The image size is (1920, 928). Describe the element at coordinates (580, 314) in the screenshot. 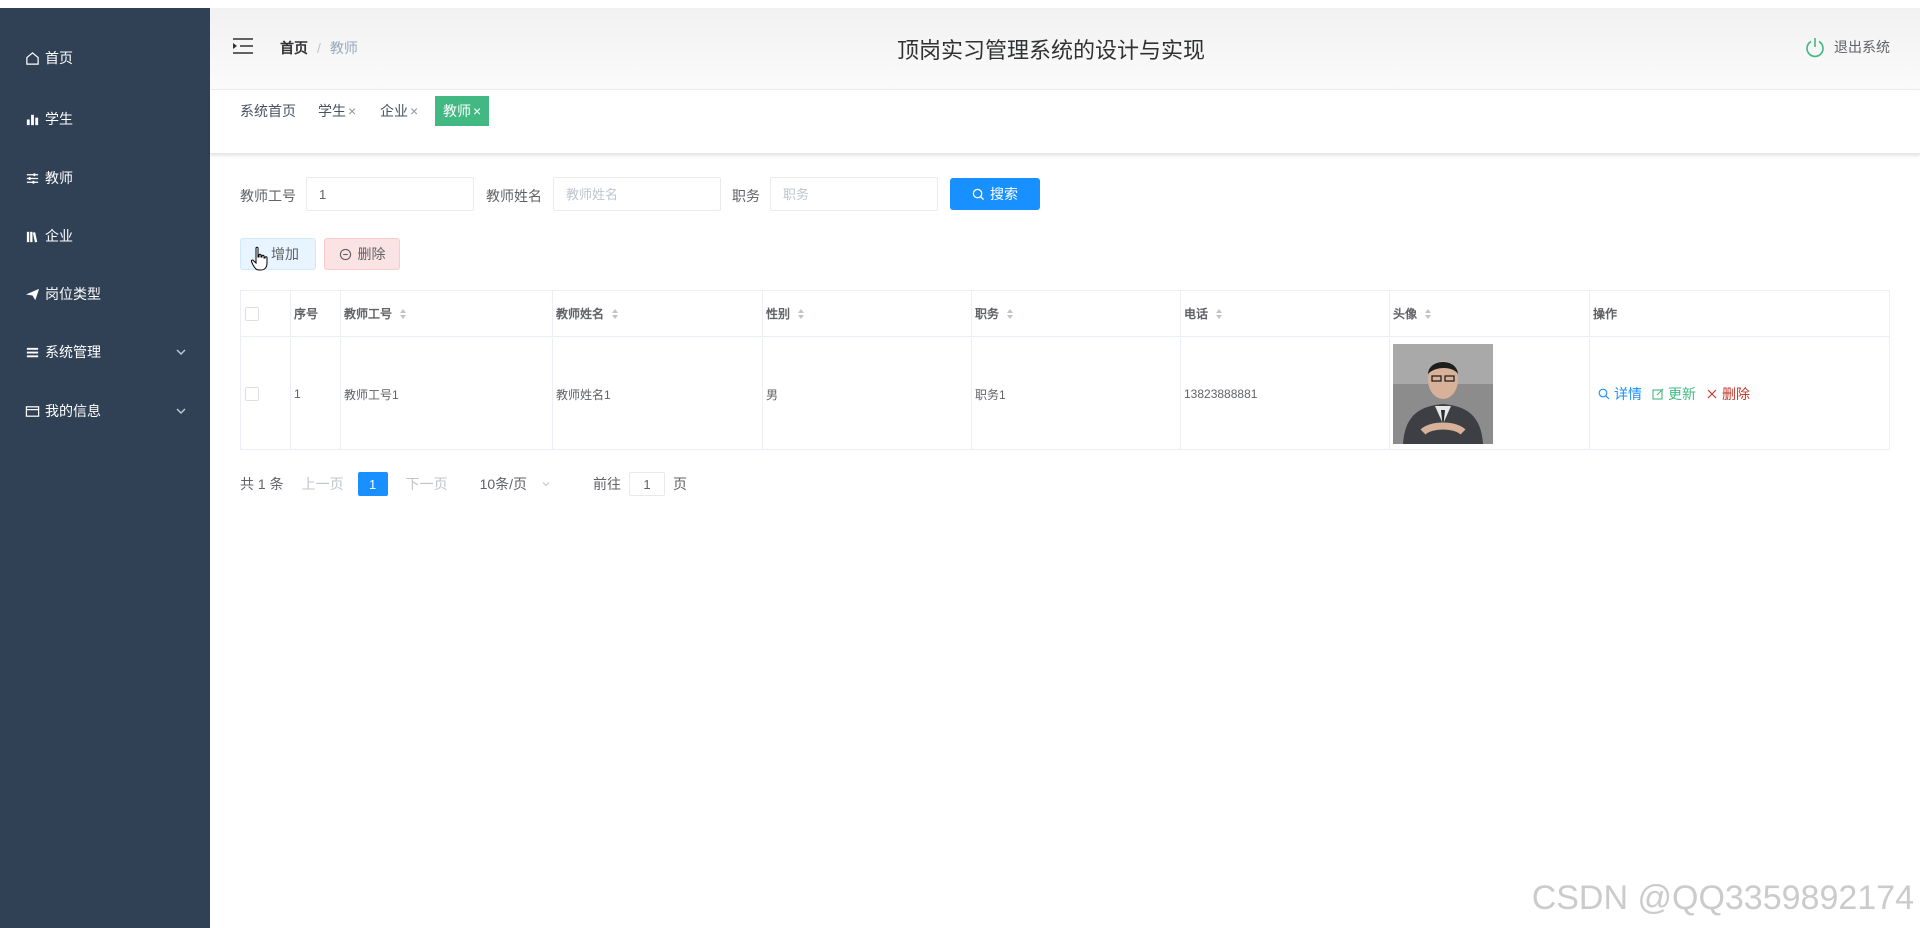

I see `col-header-label: 教师姓名` at that location.